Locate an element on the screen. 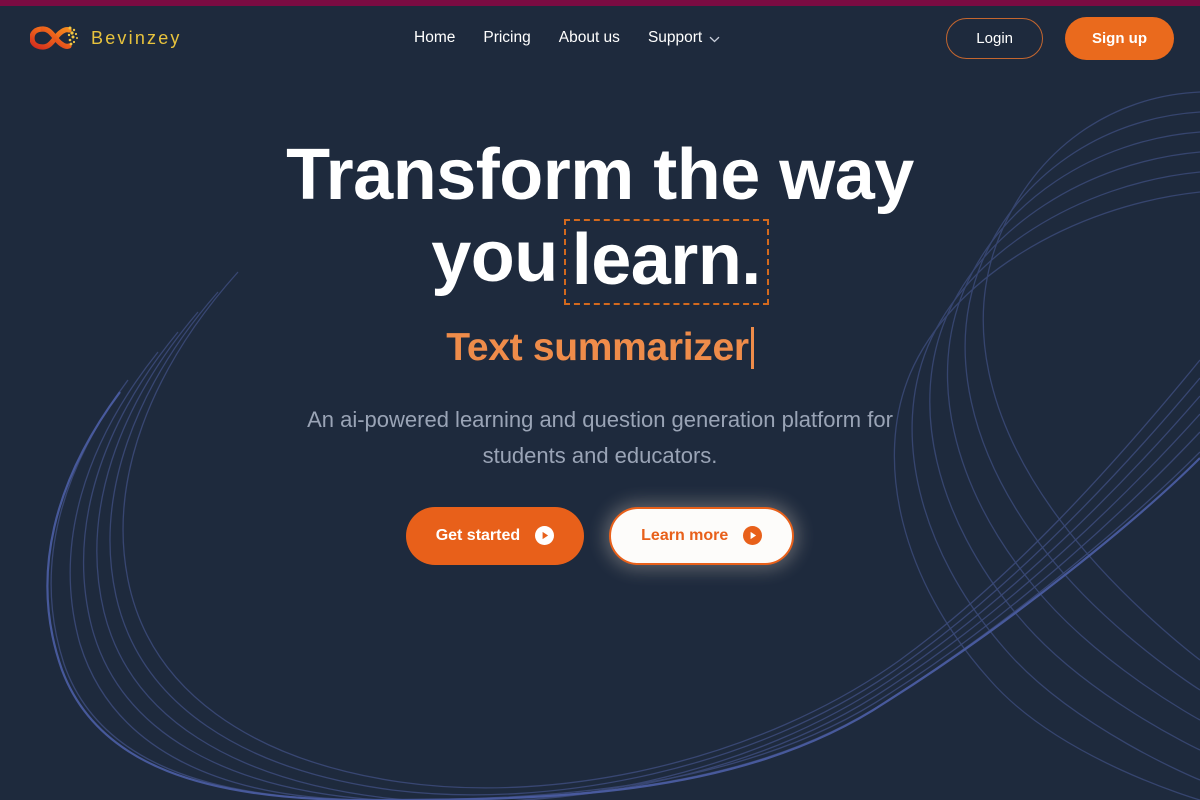 Image resolution: width=1200 pixels, height=800 pixels. headline-line-1: Transform the way is located at coordinates (600, 175).